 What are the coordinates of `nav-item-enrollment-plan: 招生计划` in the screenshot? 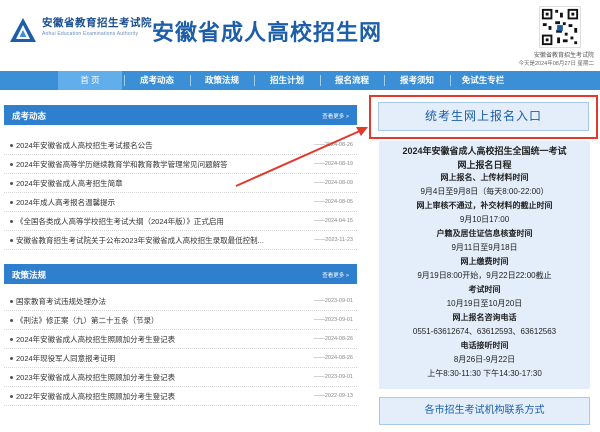 It's located at (287, 80).